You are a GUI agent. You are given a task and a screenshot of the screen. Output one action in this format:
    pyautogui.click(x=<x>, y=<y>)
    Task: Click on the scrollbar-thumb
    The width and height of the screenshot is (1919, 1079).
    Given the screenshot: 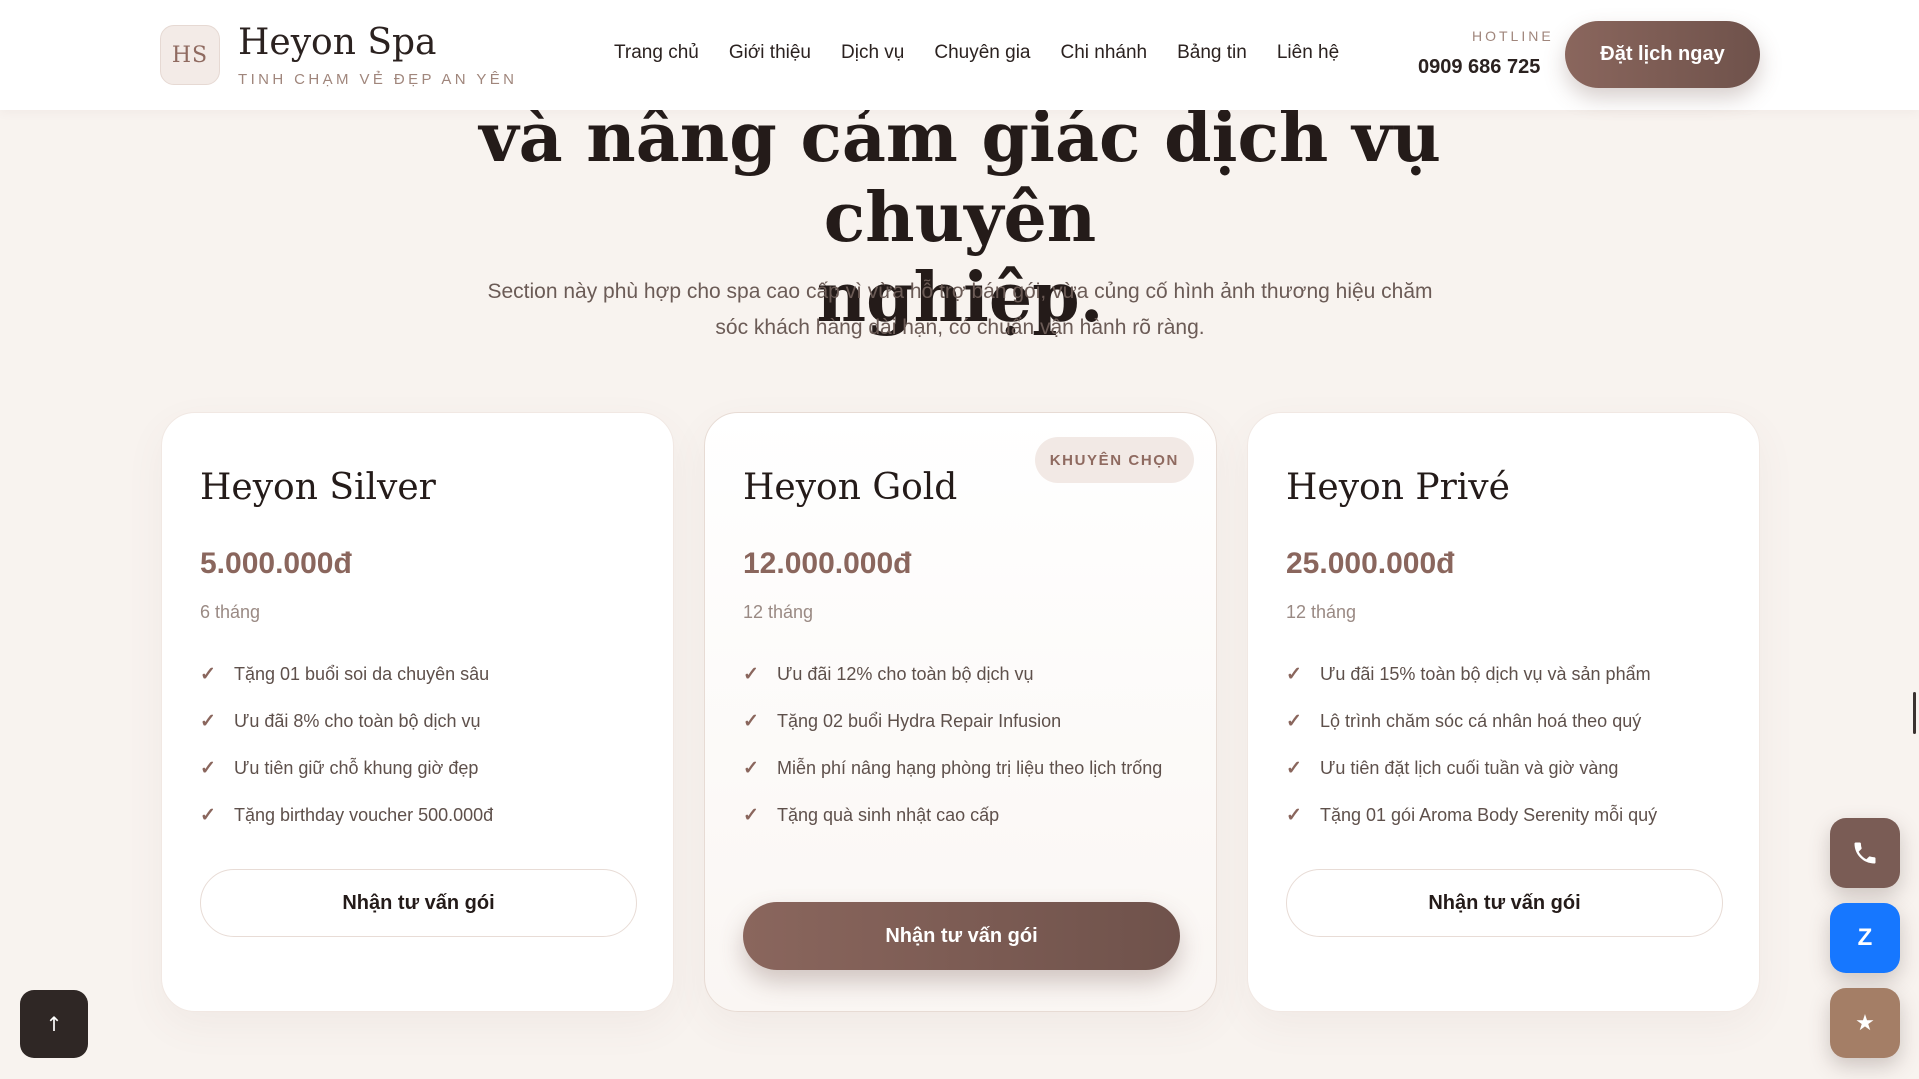 What is the action you would take?
    pyautogui.click(x=1914, y=713)
    